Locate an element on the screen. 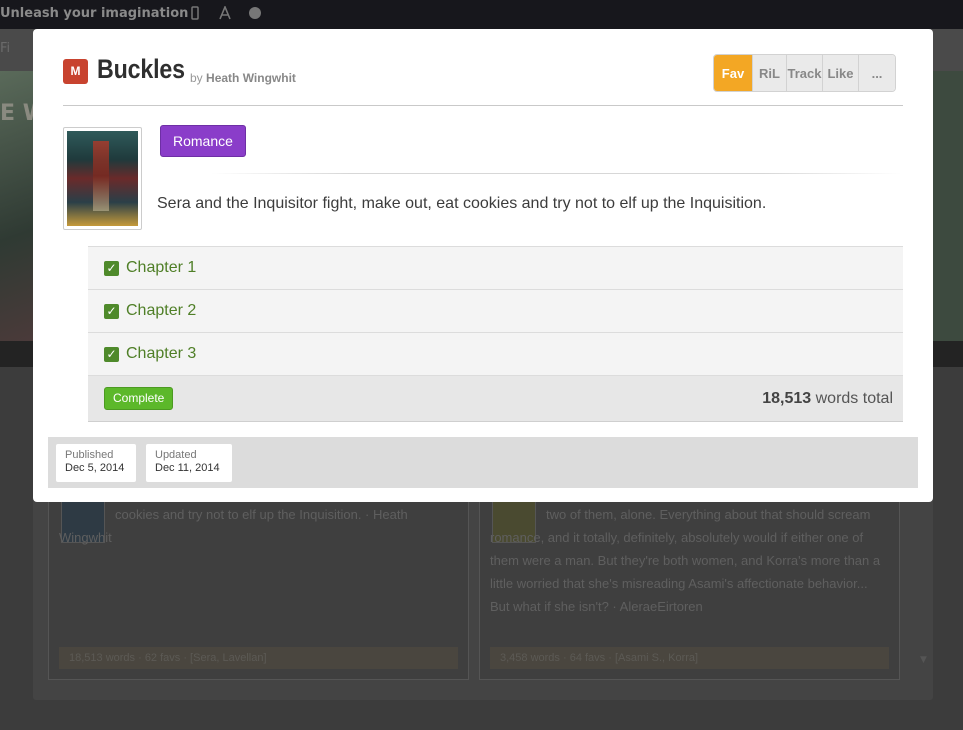  scroll-down-icon: ▼ is located at coordinates (923, 660).